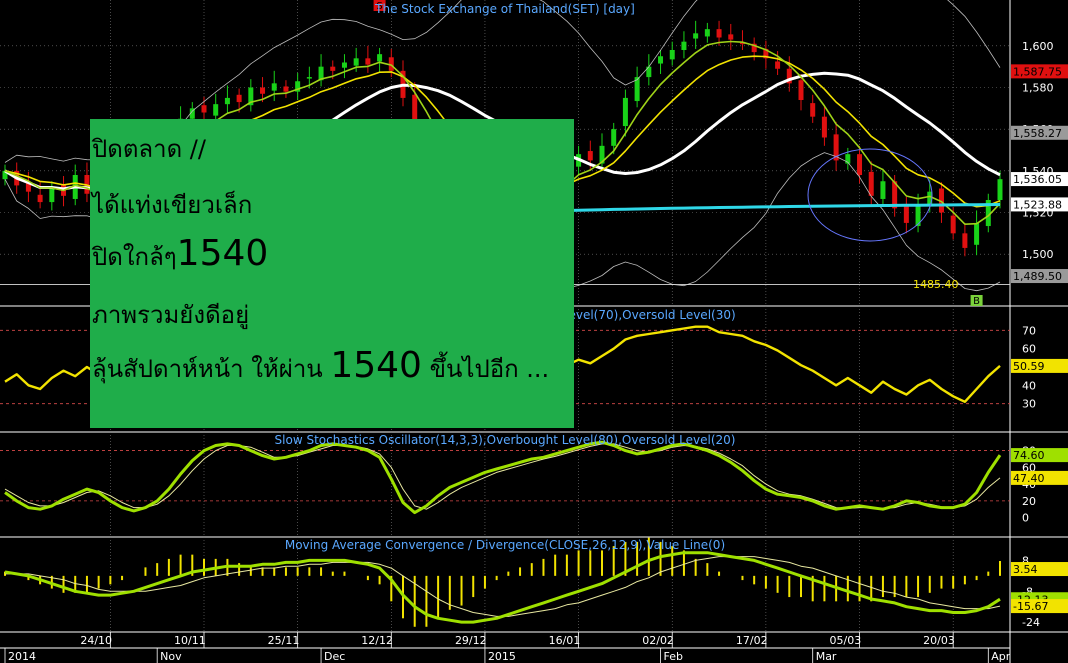 This screenshot has height=663, width=1068. Describe the element at coordinates (936, 284) in the screenshot. I see `support-annotation: 1485.40` at that location.